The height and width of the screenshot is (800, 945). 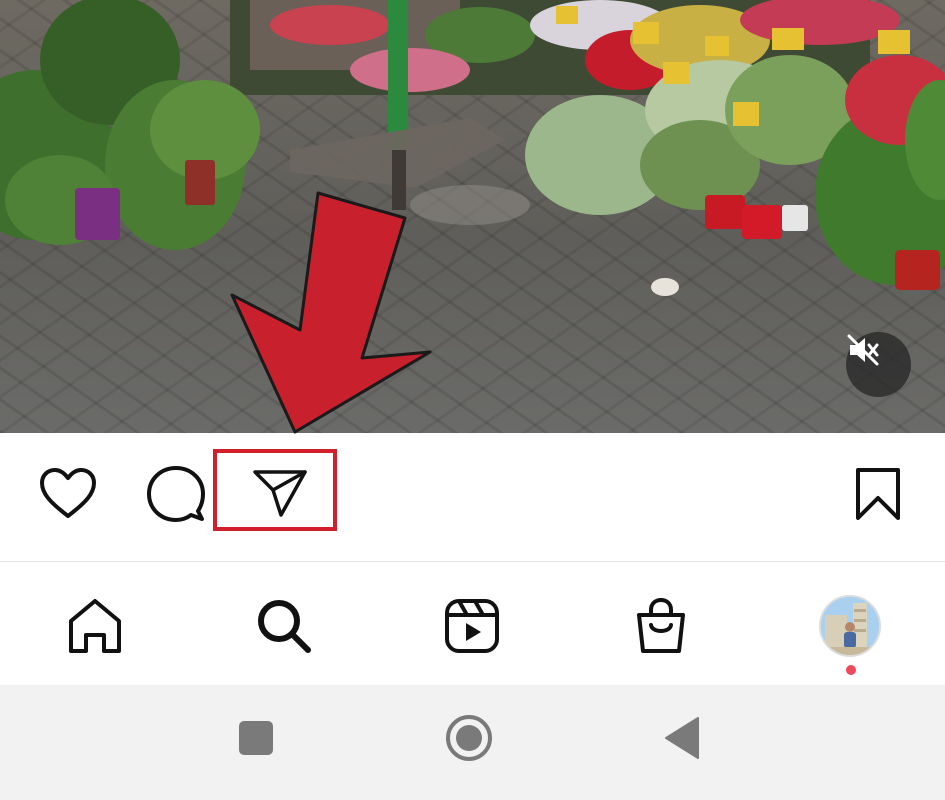 I want to click on recents-button, so click(x=256, y=740).